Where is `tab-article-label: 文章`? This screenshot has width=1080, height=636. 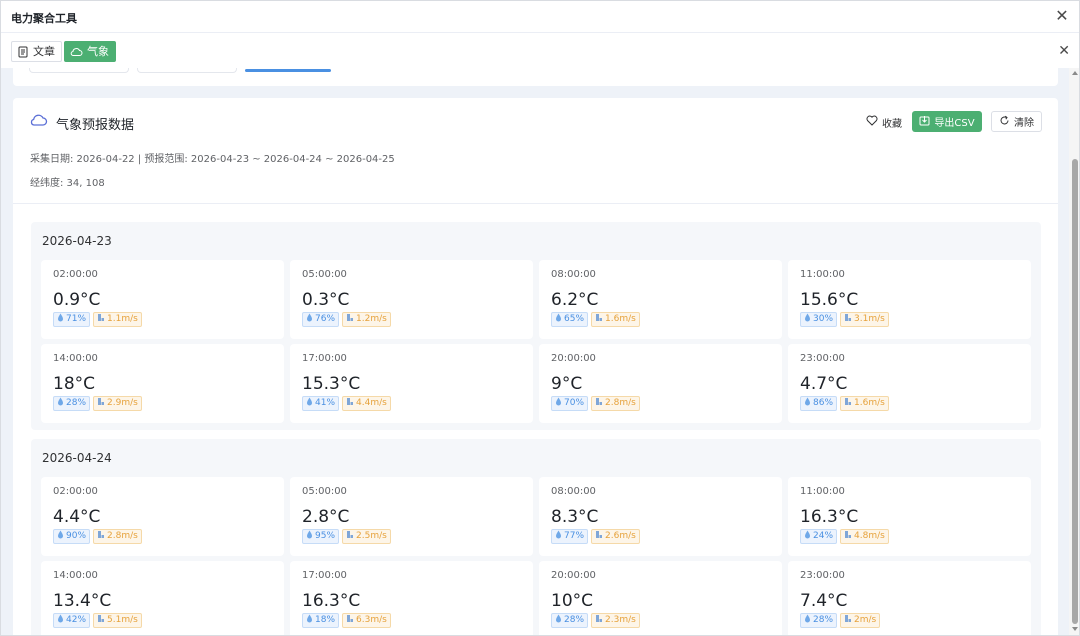 tab-article-label: 文章 is located at coordinates (44, 51).